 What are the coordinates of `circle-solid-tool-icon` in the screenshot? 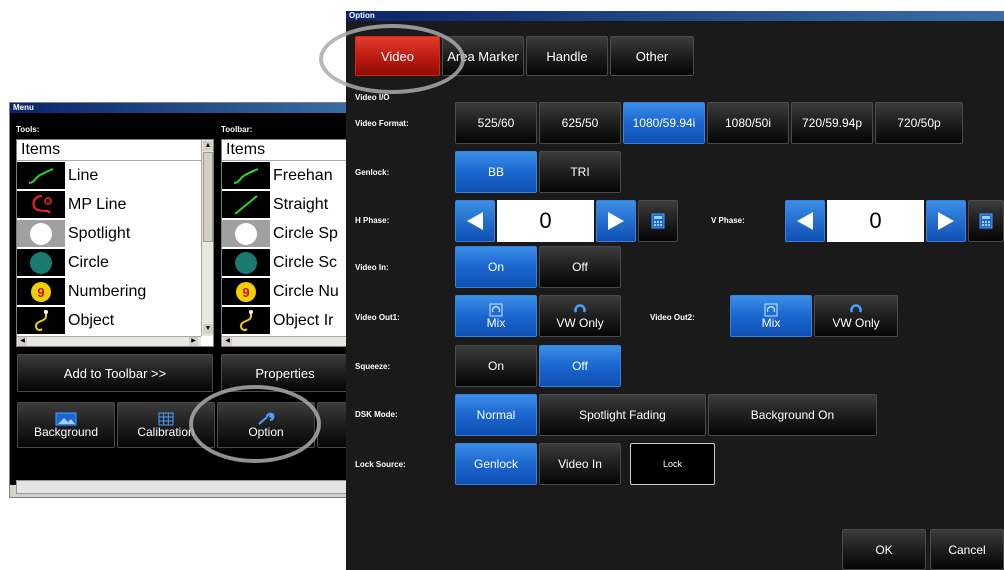 It's located at (246, 262).